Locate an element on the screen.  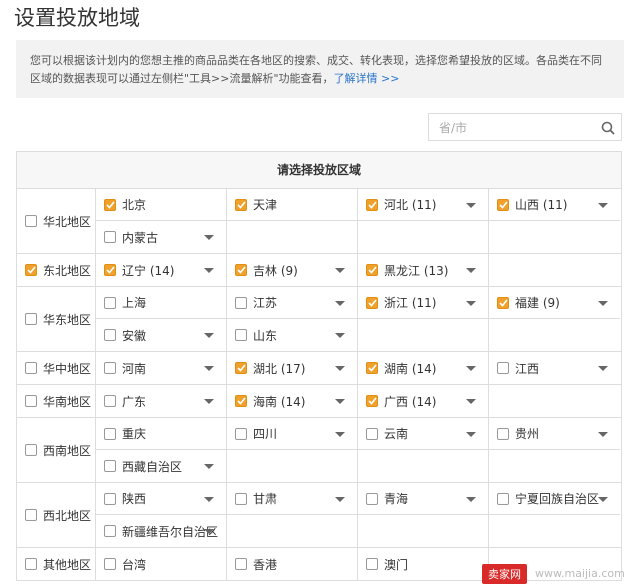
province-option: 陕西 is located at coordinates (161, 499).